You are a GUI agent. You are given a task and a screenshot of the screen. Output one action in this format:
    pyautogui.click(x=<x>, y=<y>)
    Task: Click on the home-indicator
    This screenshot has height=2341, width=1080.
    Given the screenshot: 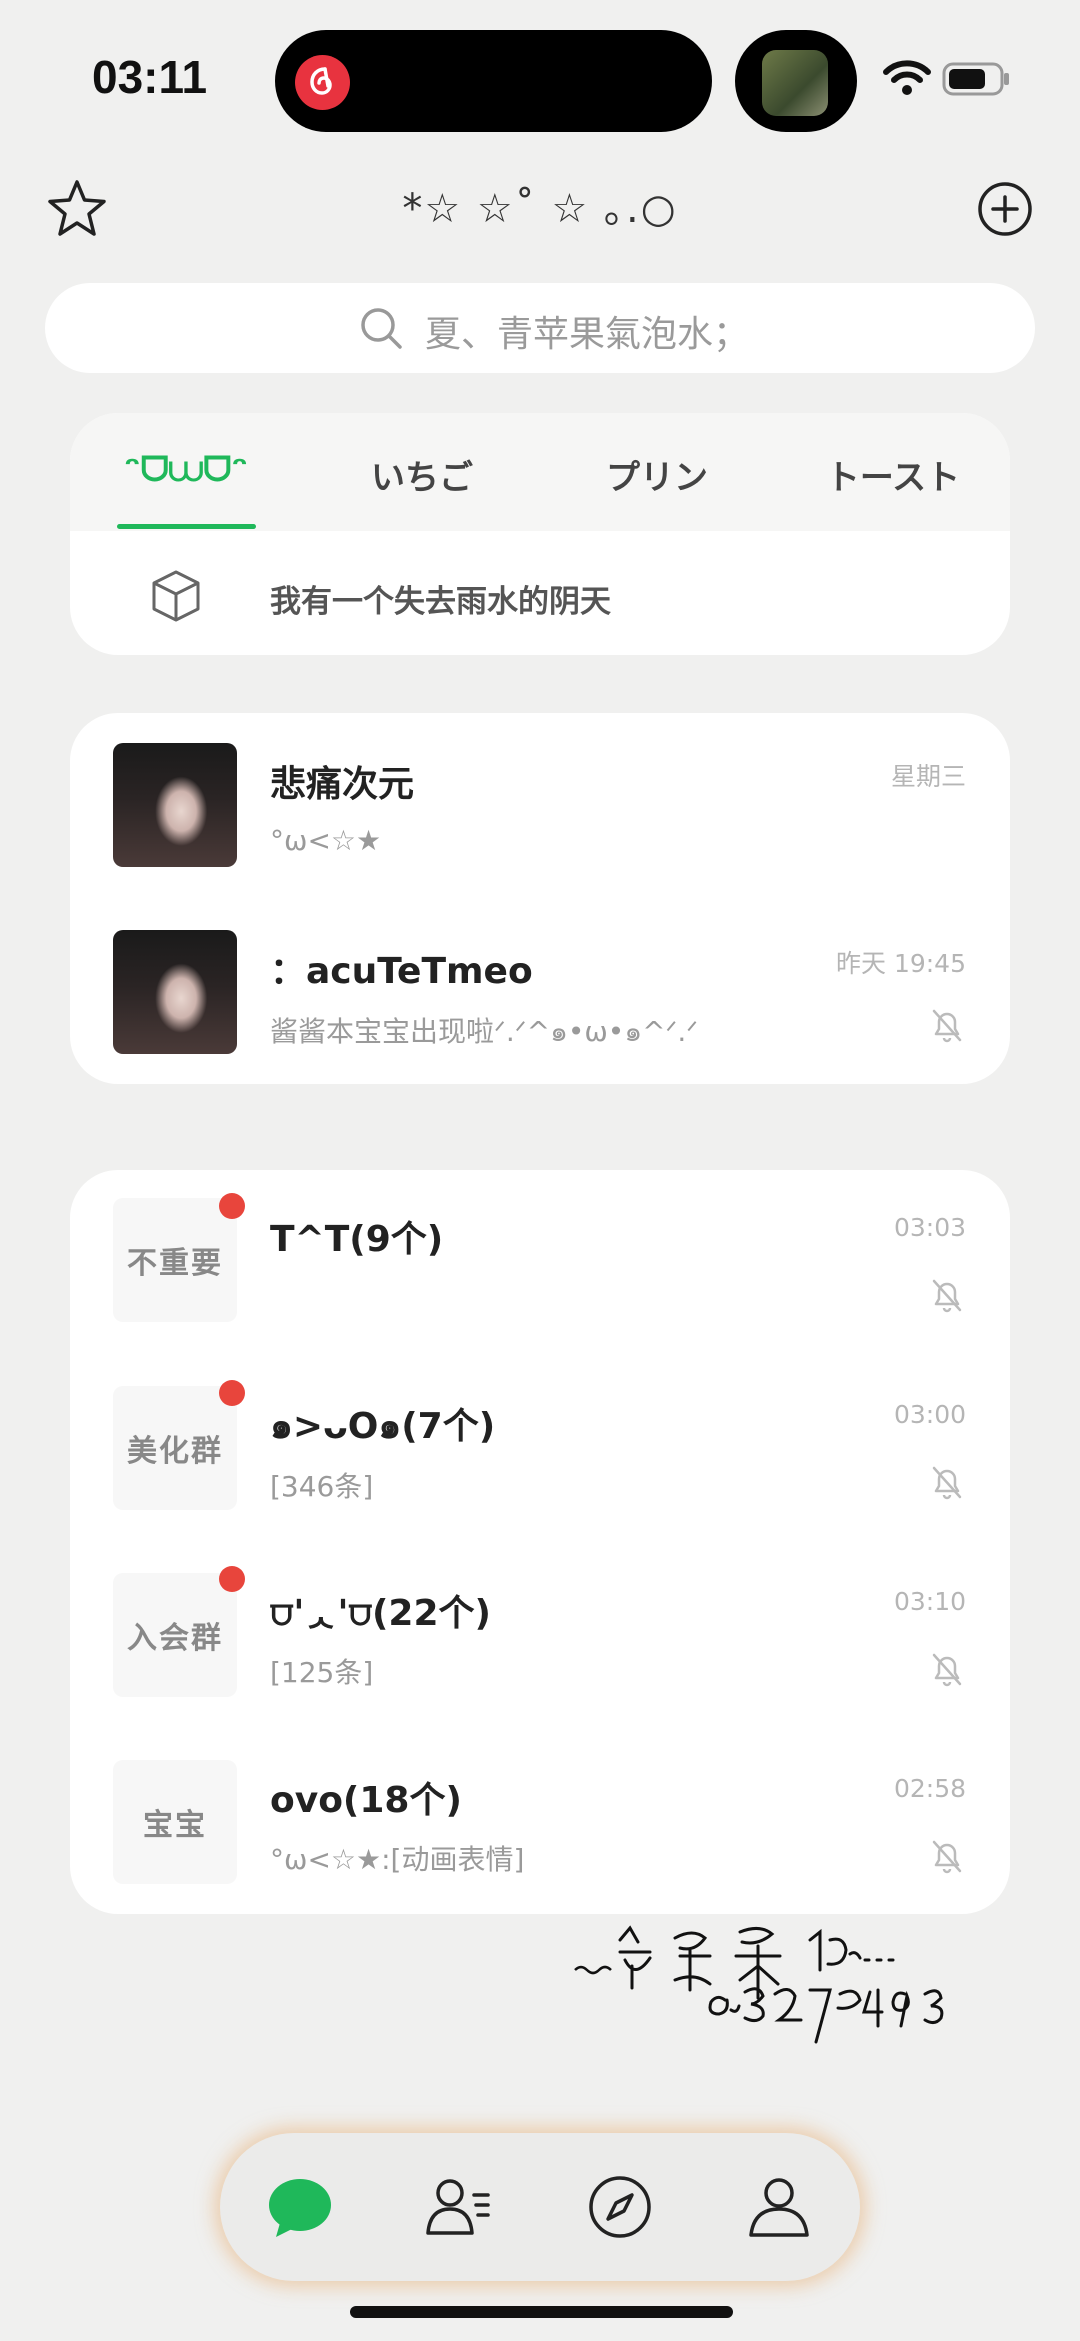 What is the action you would take?
    pyautogui.click(x=541, y=2312)
    